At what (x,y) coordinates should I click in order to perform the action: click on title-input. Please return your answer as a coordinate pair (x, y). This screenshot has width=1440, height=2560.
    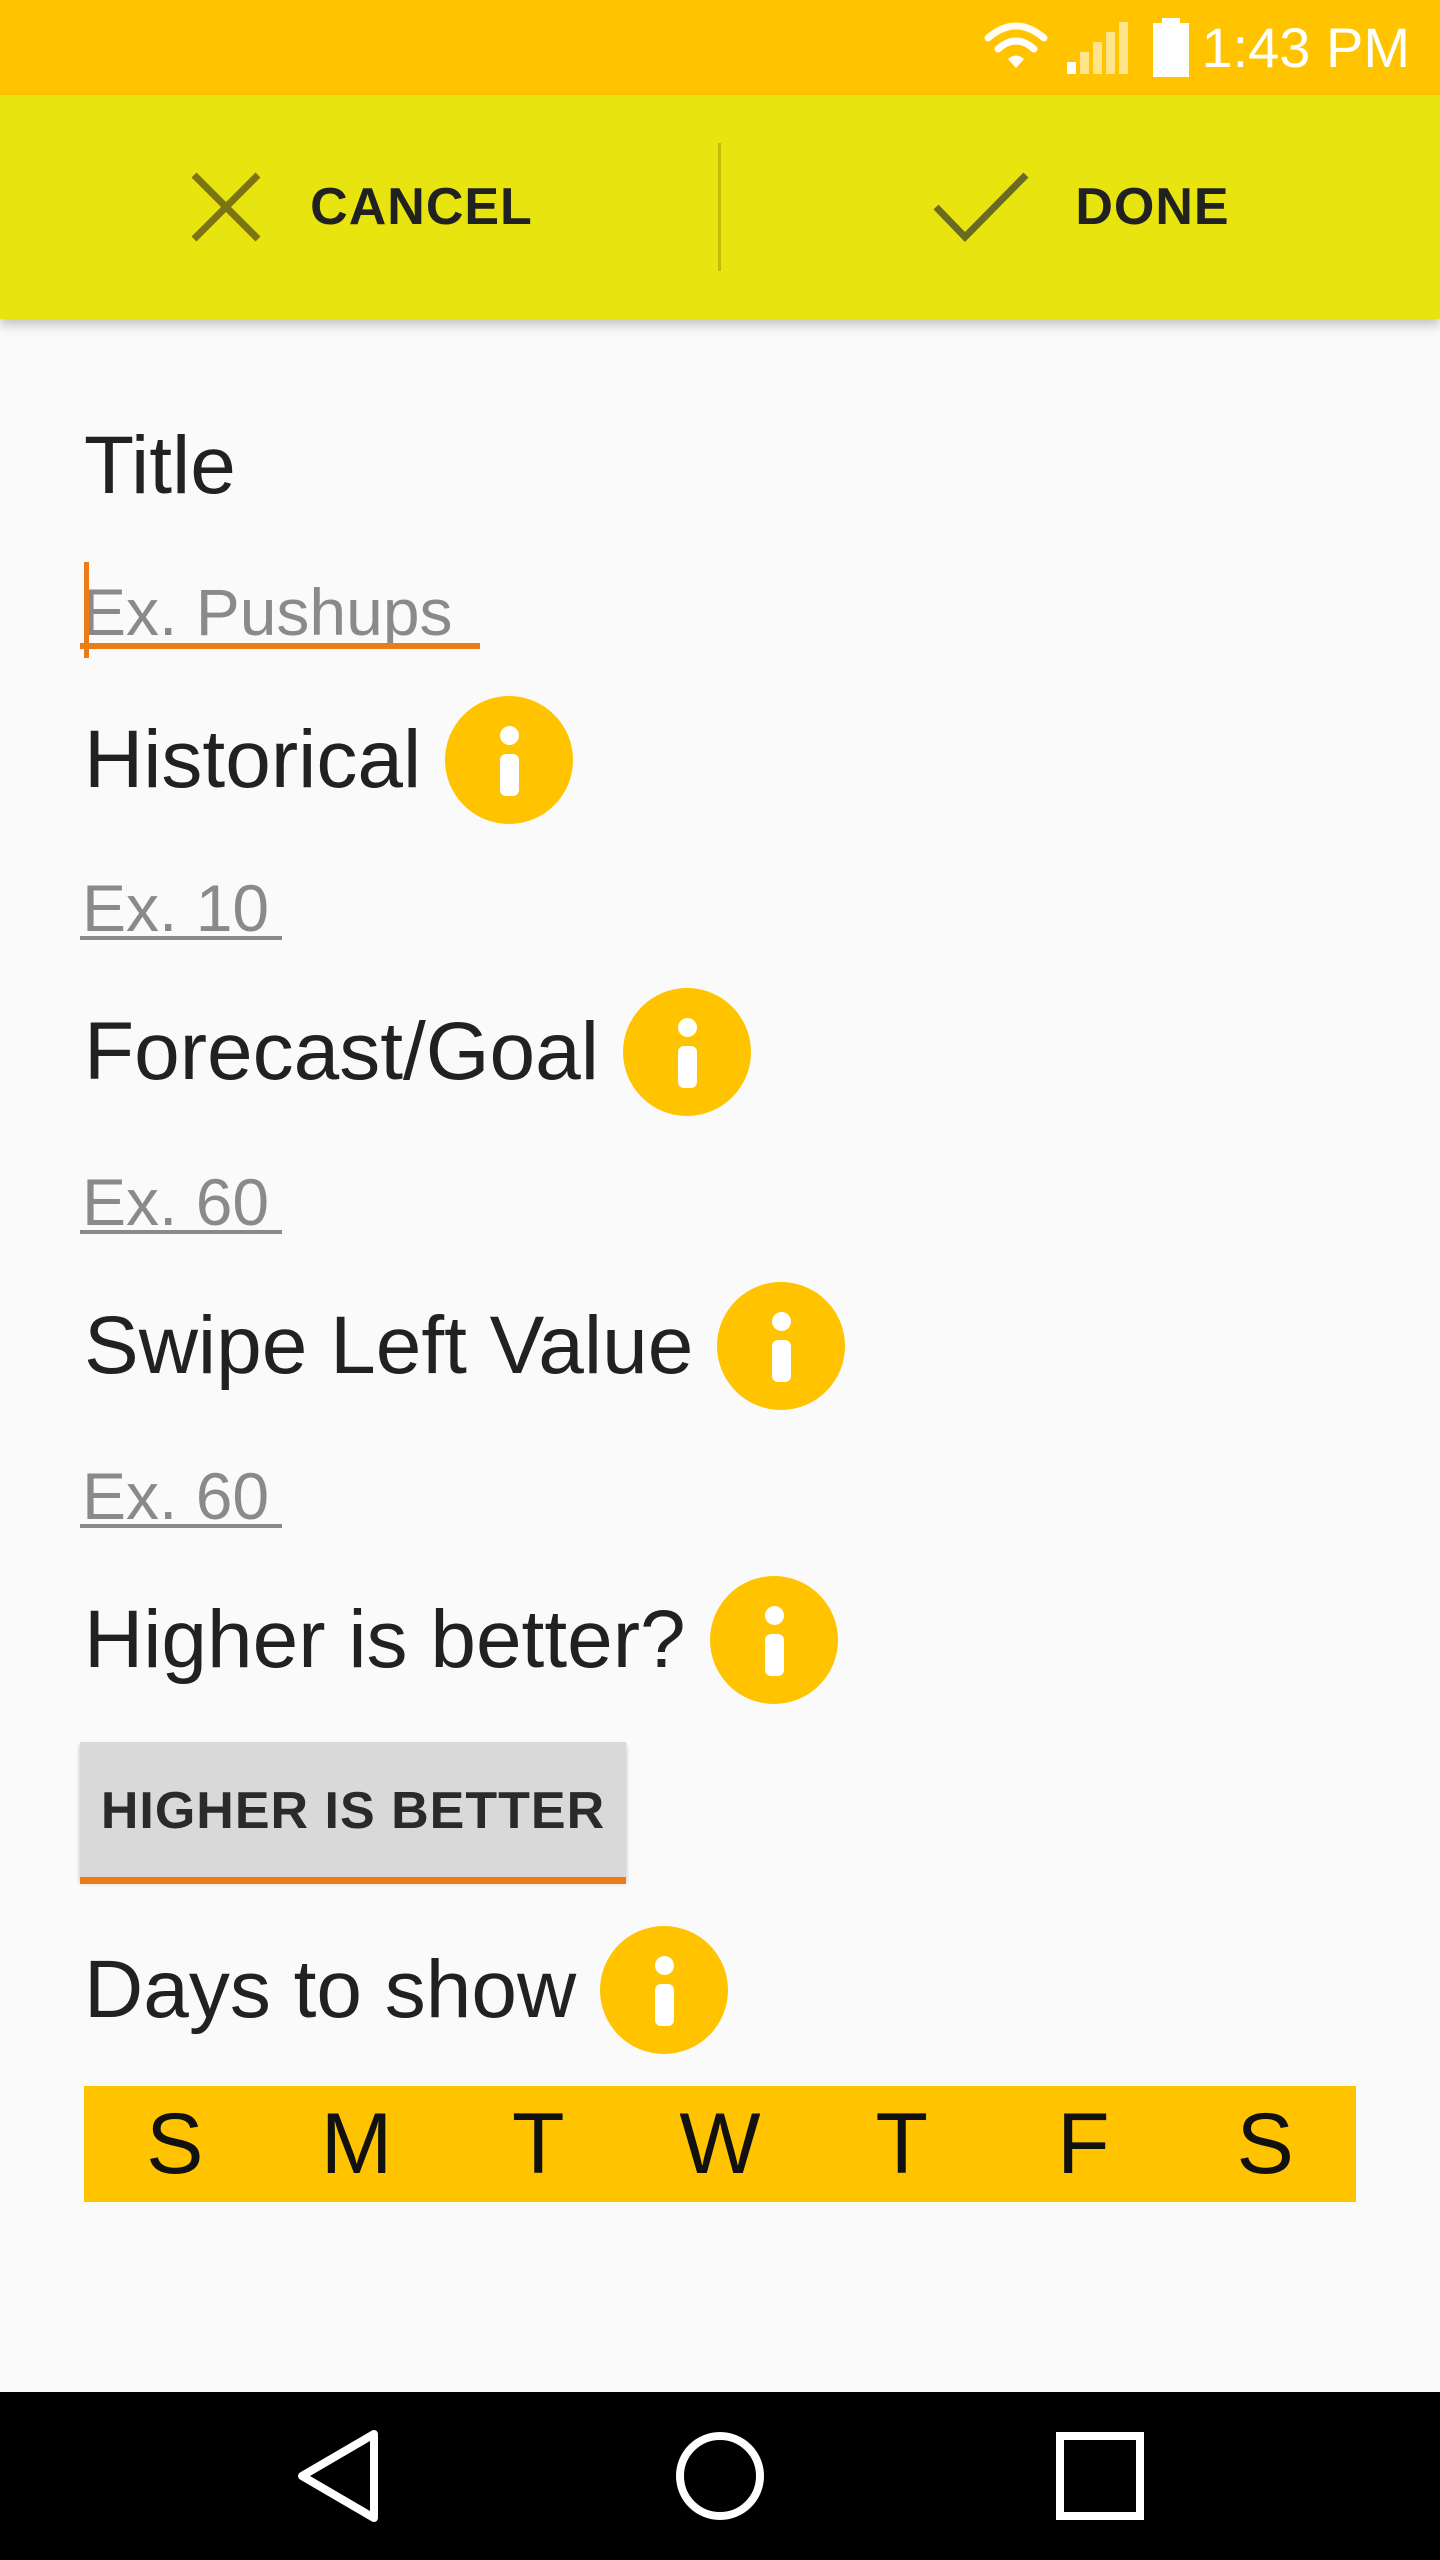
    Looking at the image, I should click on (282, 612).